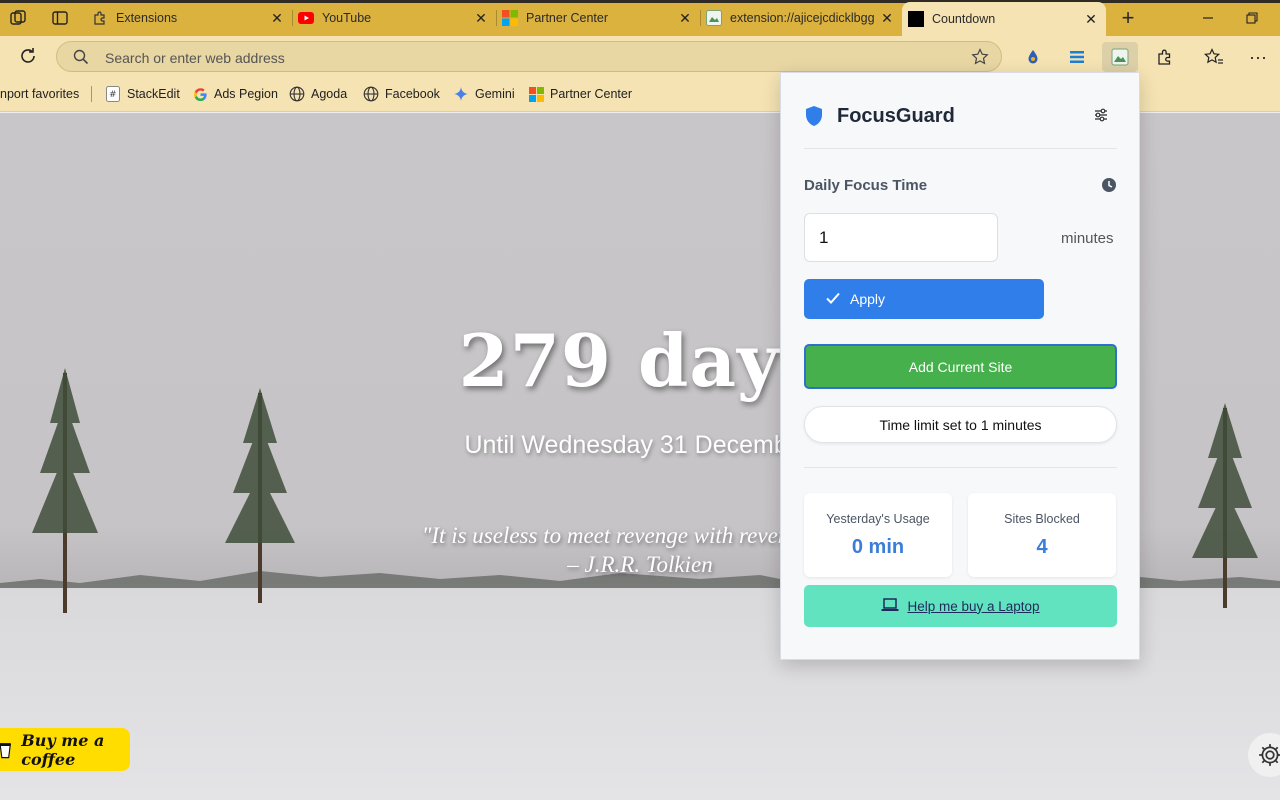 The width and height of the screenshot is (1280, 800). I want to click on youtube-icon, so click(306, 18).